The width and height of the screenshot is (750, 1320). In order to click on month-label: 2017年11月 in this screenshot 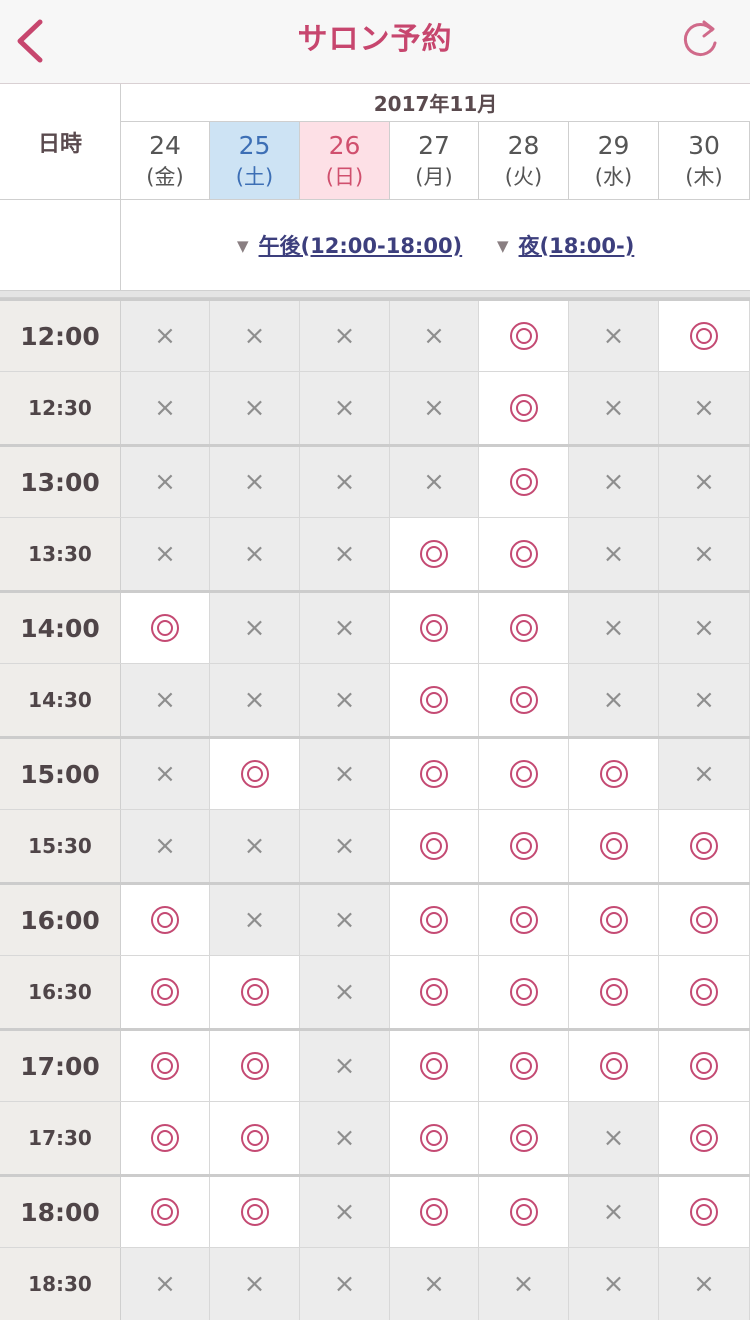, I will do `click(435, 103)`.